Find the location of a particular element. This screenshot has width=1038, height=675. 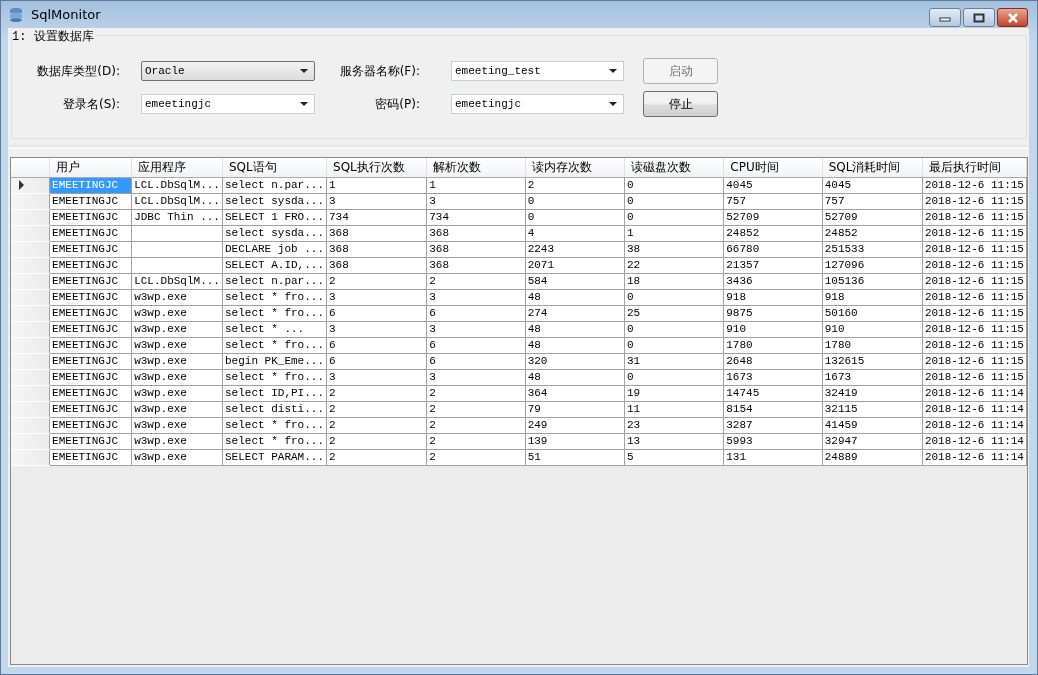

window-title: SqlMonitor is located at coordinates (66, 14).